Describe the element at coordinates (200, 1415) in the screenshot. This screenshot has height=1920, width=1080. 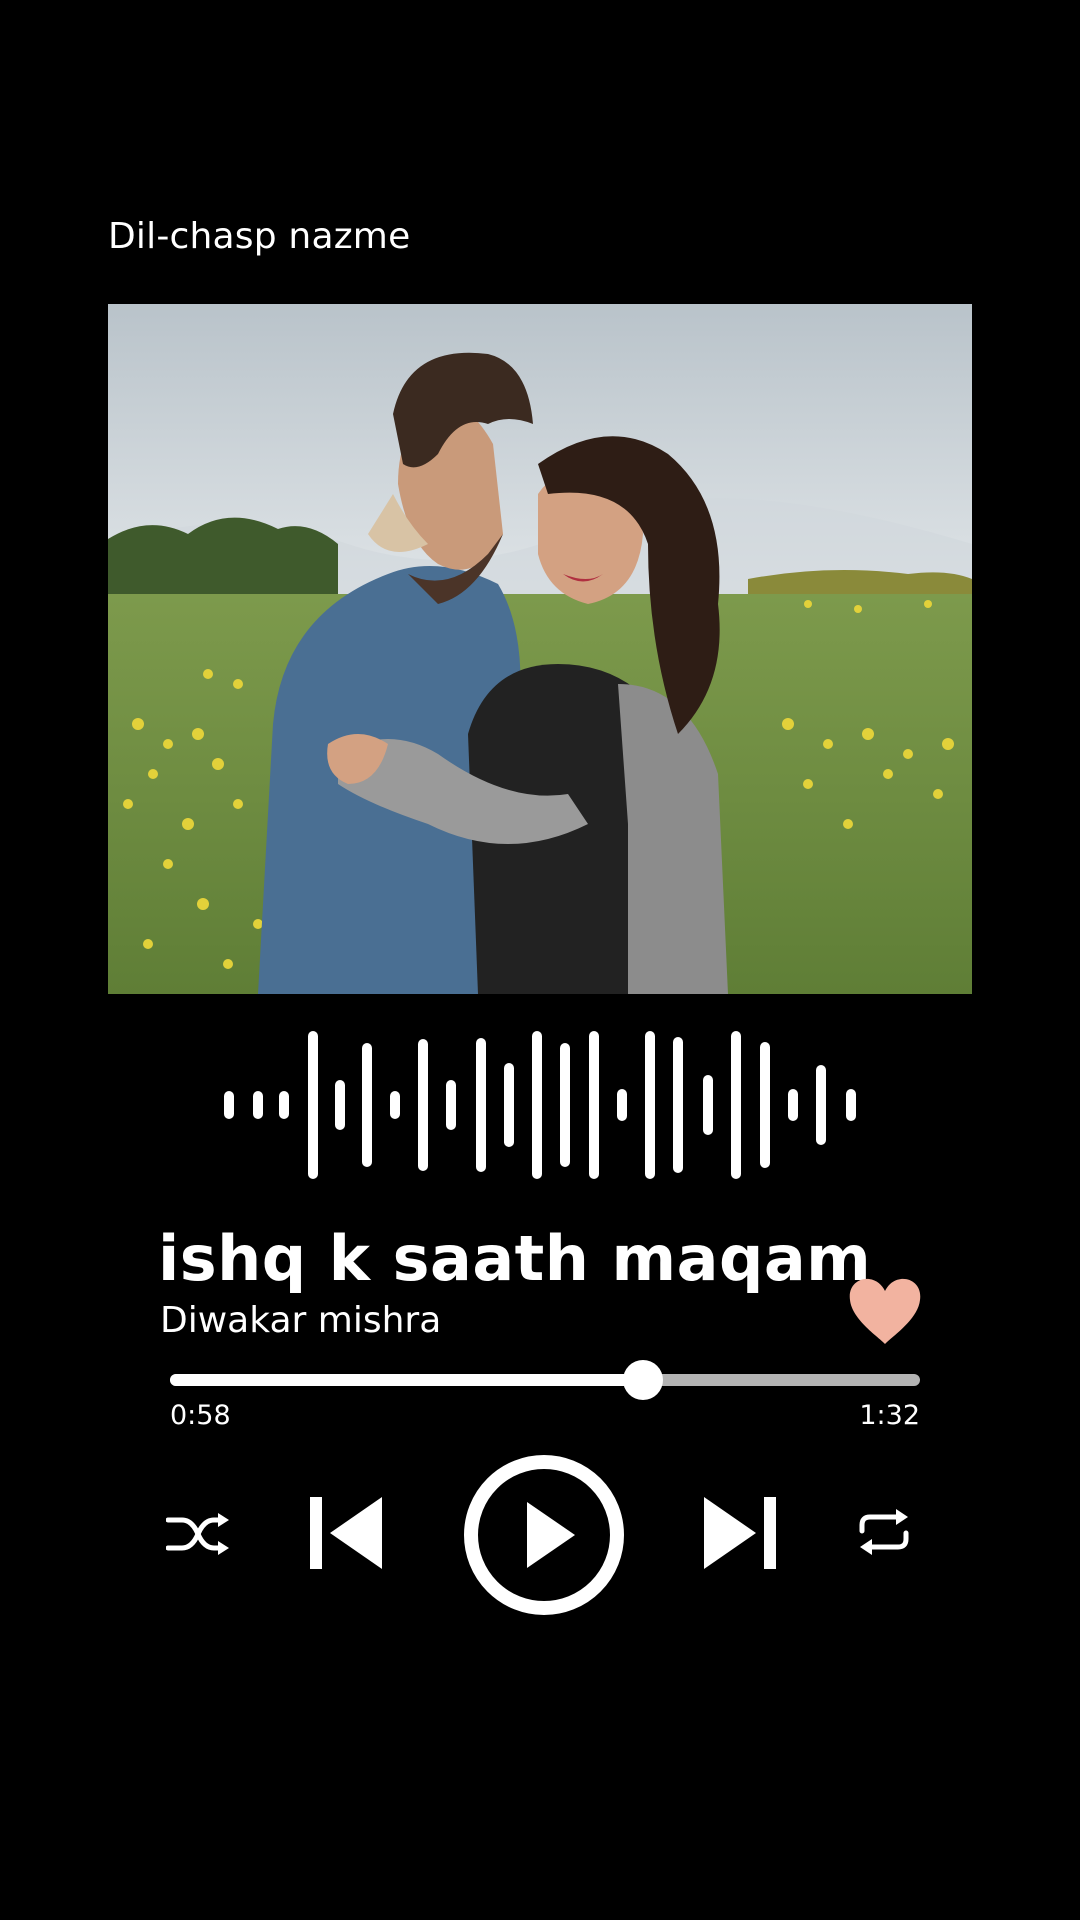
I see `elapsed-time: 0:58` at that location.